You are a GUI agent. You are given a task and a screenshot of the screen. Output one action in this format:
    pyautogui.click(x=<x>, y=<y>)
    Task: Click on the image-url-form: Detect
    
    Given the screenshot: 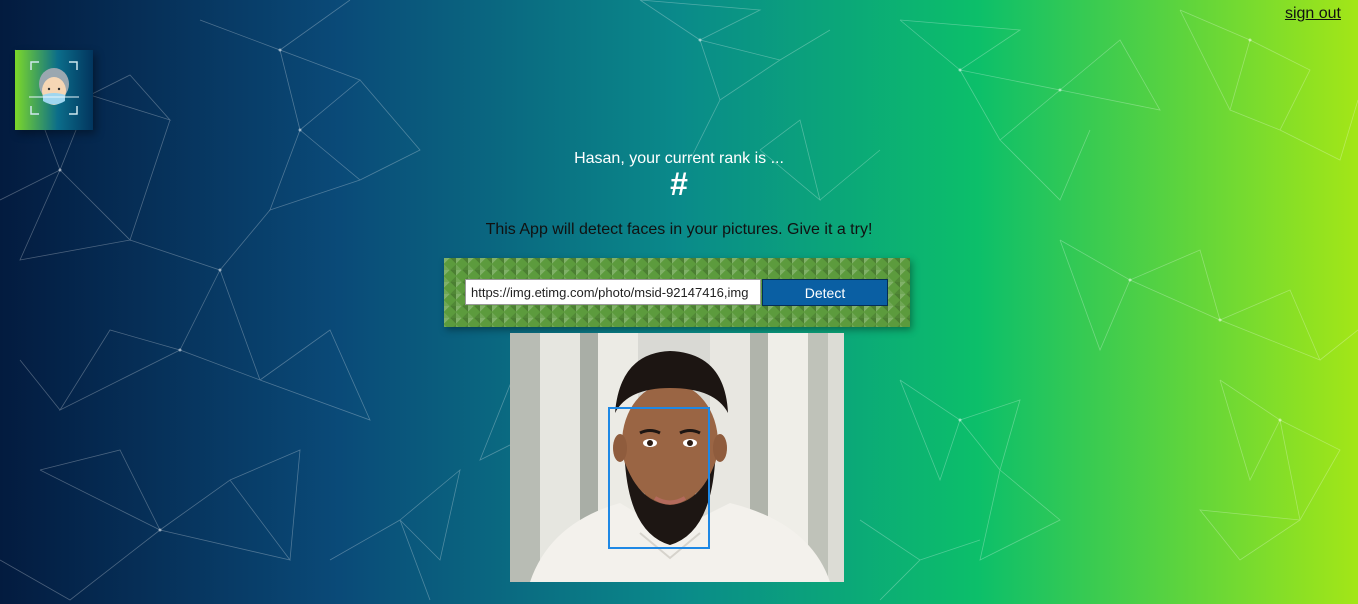 What is the action you would take?
    pyautogui.click(x=677, y=292)
    